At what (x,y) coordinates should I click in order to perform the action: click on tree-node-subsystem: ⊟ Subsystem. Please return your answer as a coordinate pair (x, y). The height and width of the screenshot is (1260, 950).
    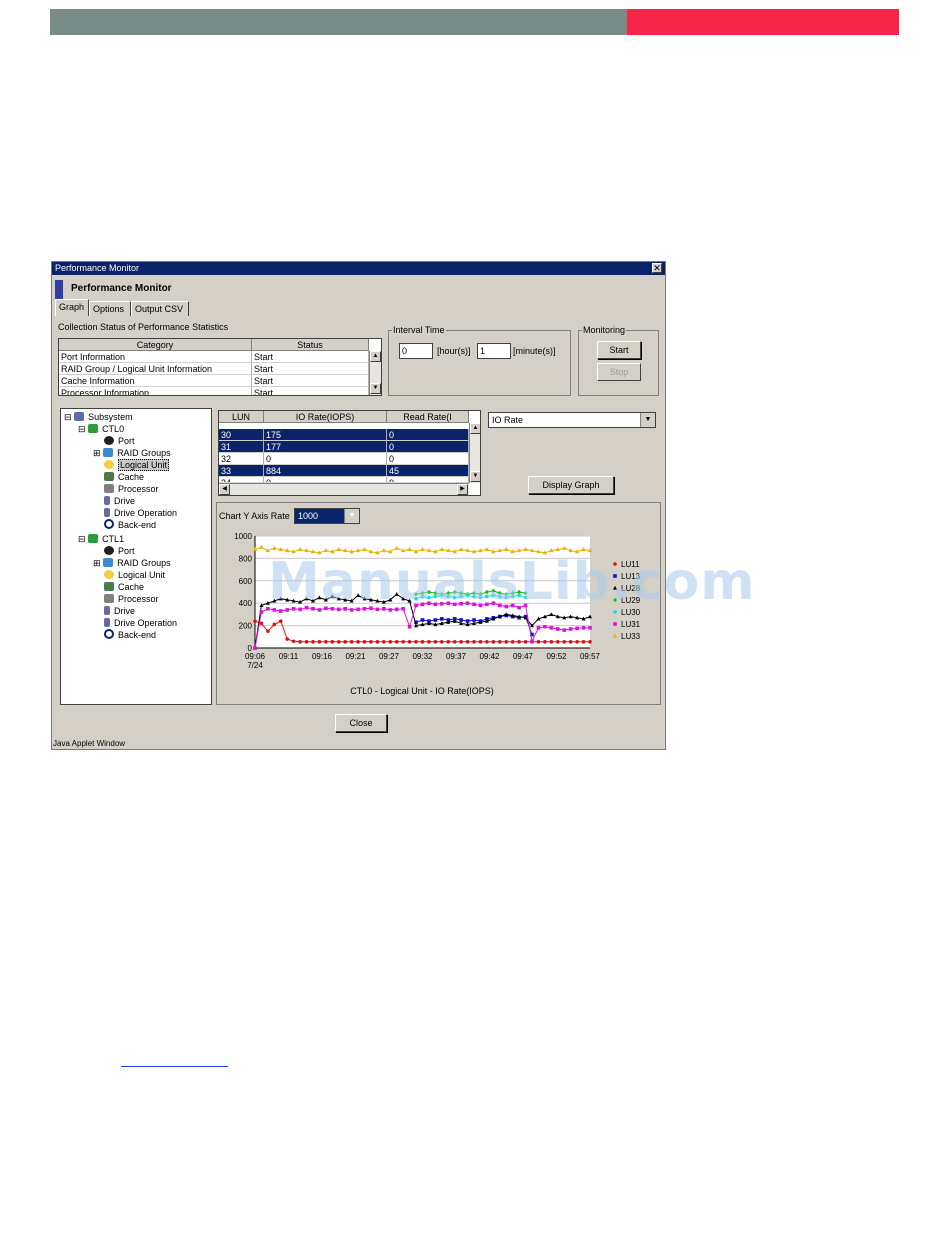
    Looking at the image, I should click on (98, 417).